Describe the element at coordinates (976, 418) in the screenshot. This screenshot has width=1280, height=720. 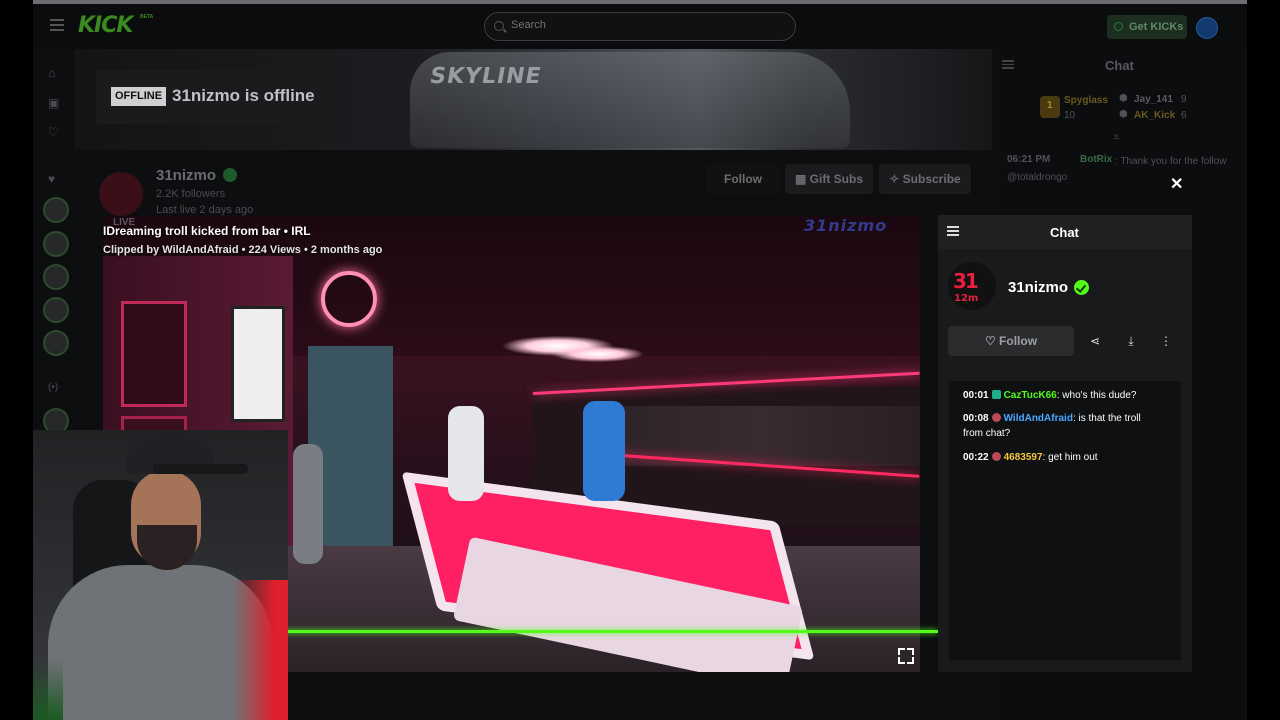
I see `chat-timestamp: 00:08` at that location.